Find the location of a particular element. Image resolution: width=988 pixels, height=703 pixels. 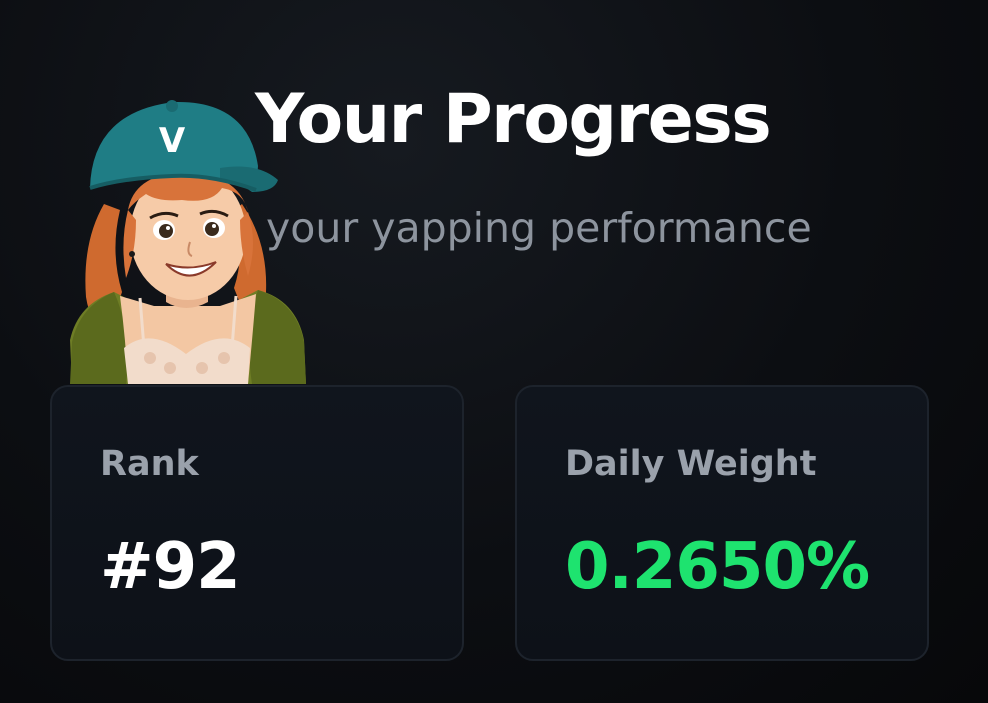

rank-label: Rank is located at coordinates (149, 464).